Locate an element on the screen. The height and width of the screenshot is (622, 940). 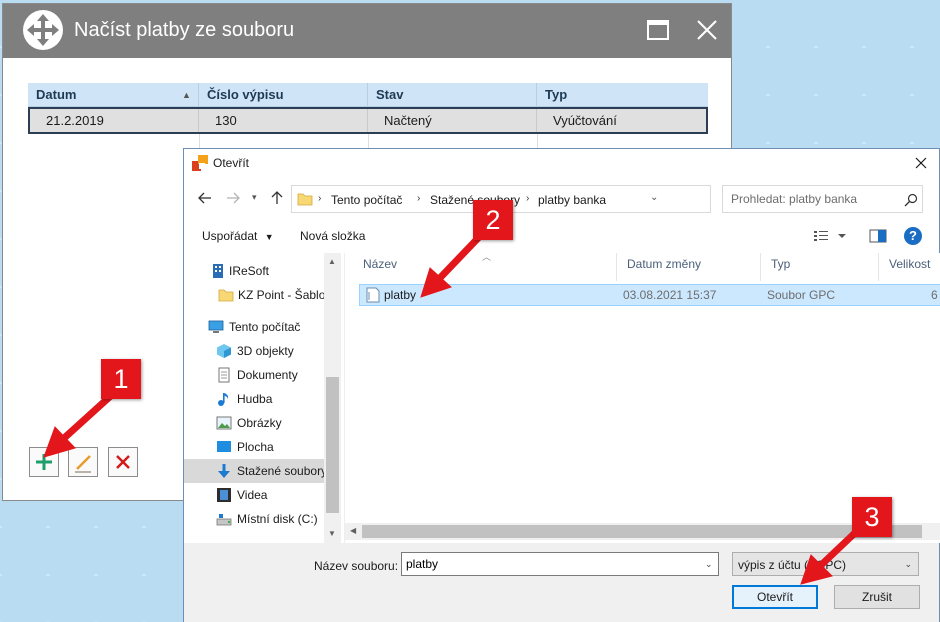
nav-item-3d-objects: 3D objekty is located at coordinates (254, 351).